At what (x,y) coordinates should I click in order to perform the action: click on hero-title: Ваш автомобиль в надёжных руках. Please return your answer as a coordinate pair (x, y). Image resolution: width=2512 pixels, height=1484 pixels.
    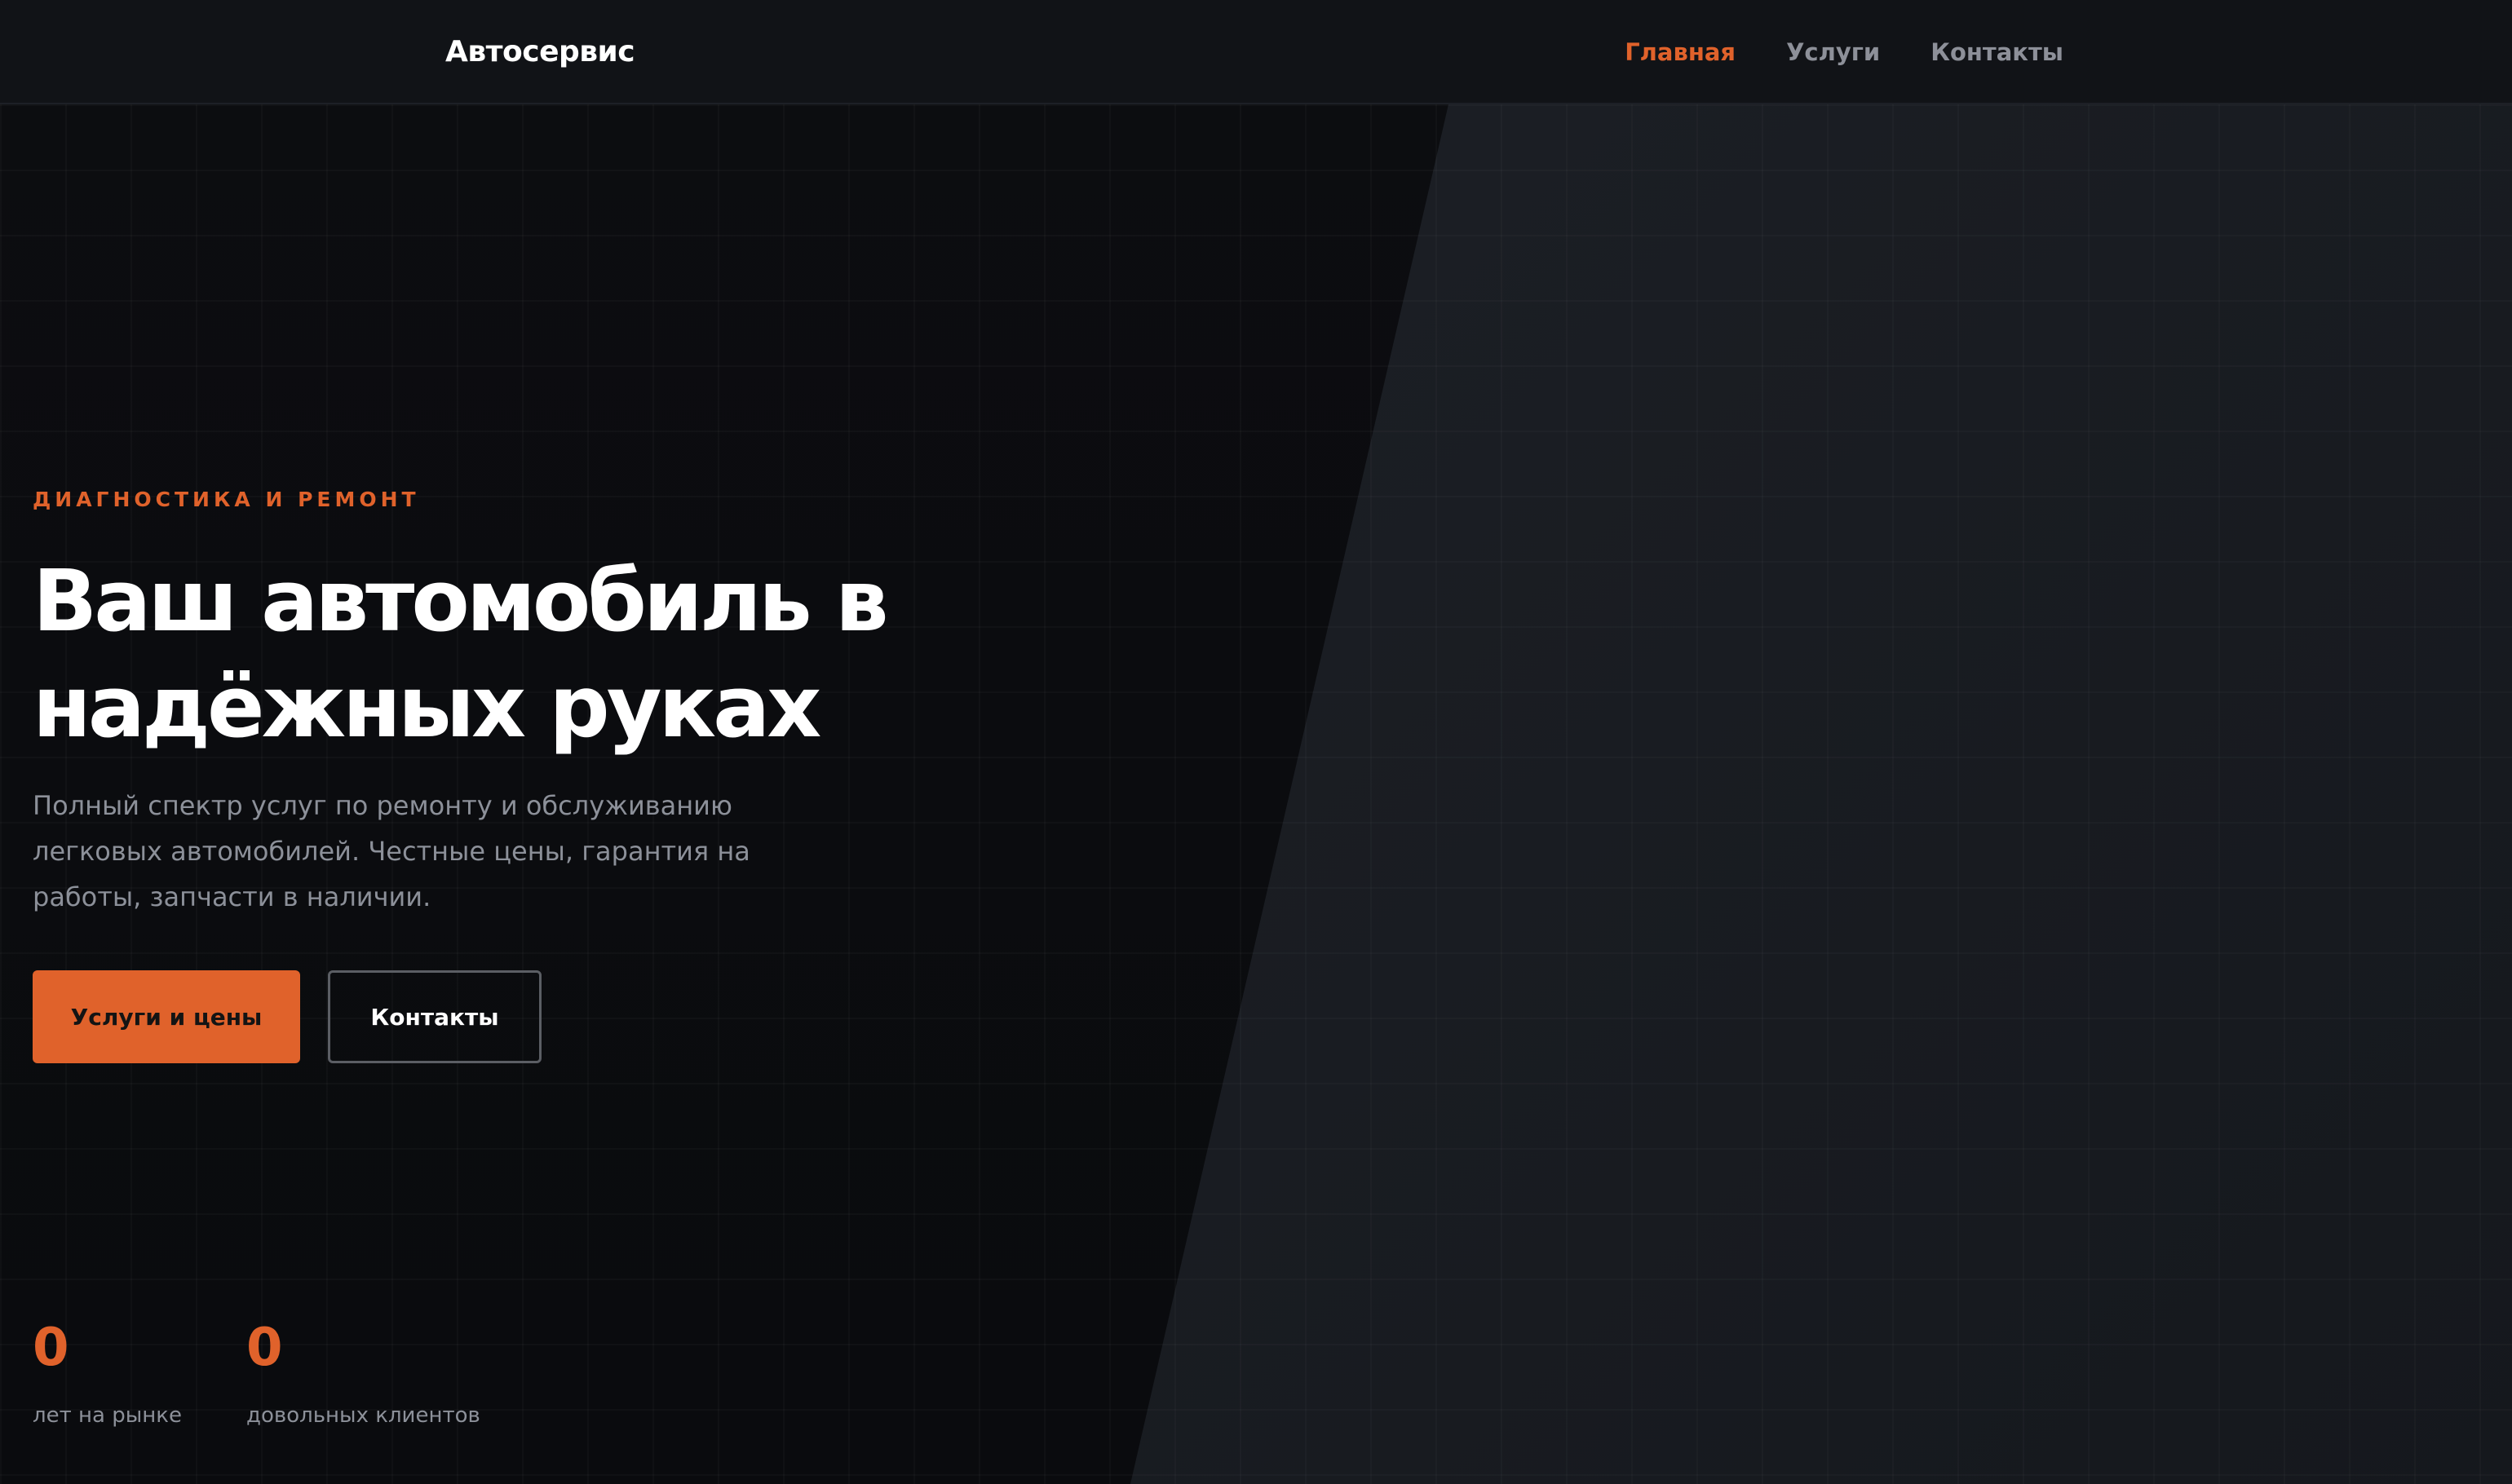
    Looking at the image, I should click on (522, 654).